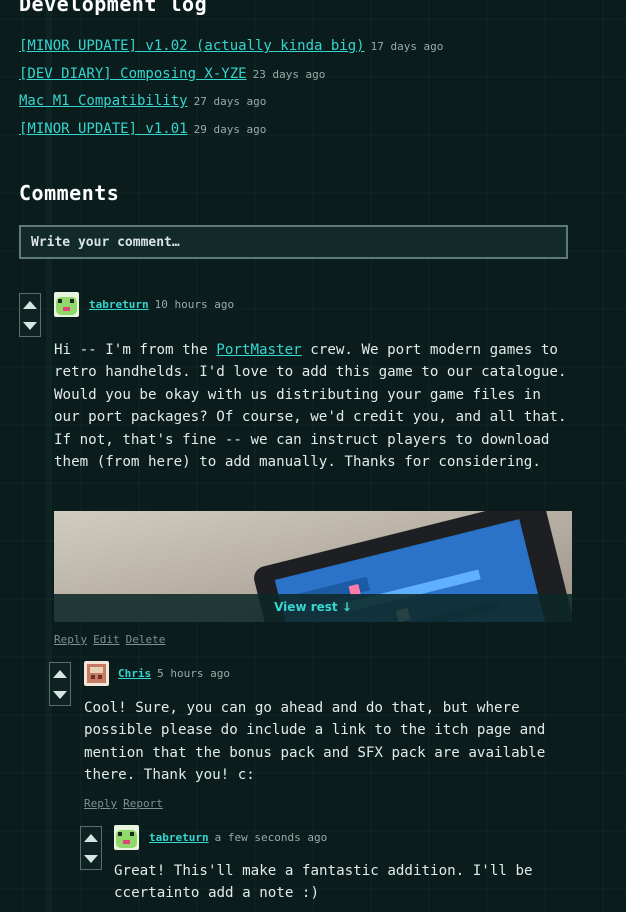  Describe the element at coordinates (193, 673) in the screenshot. I see `comment-time: 5 hours ago` at that location.